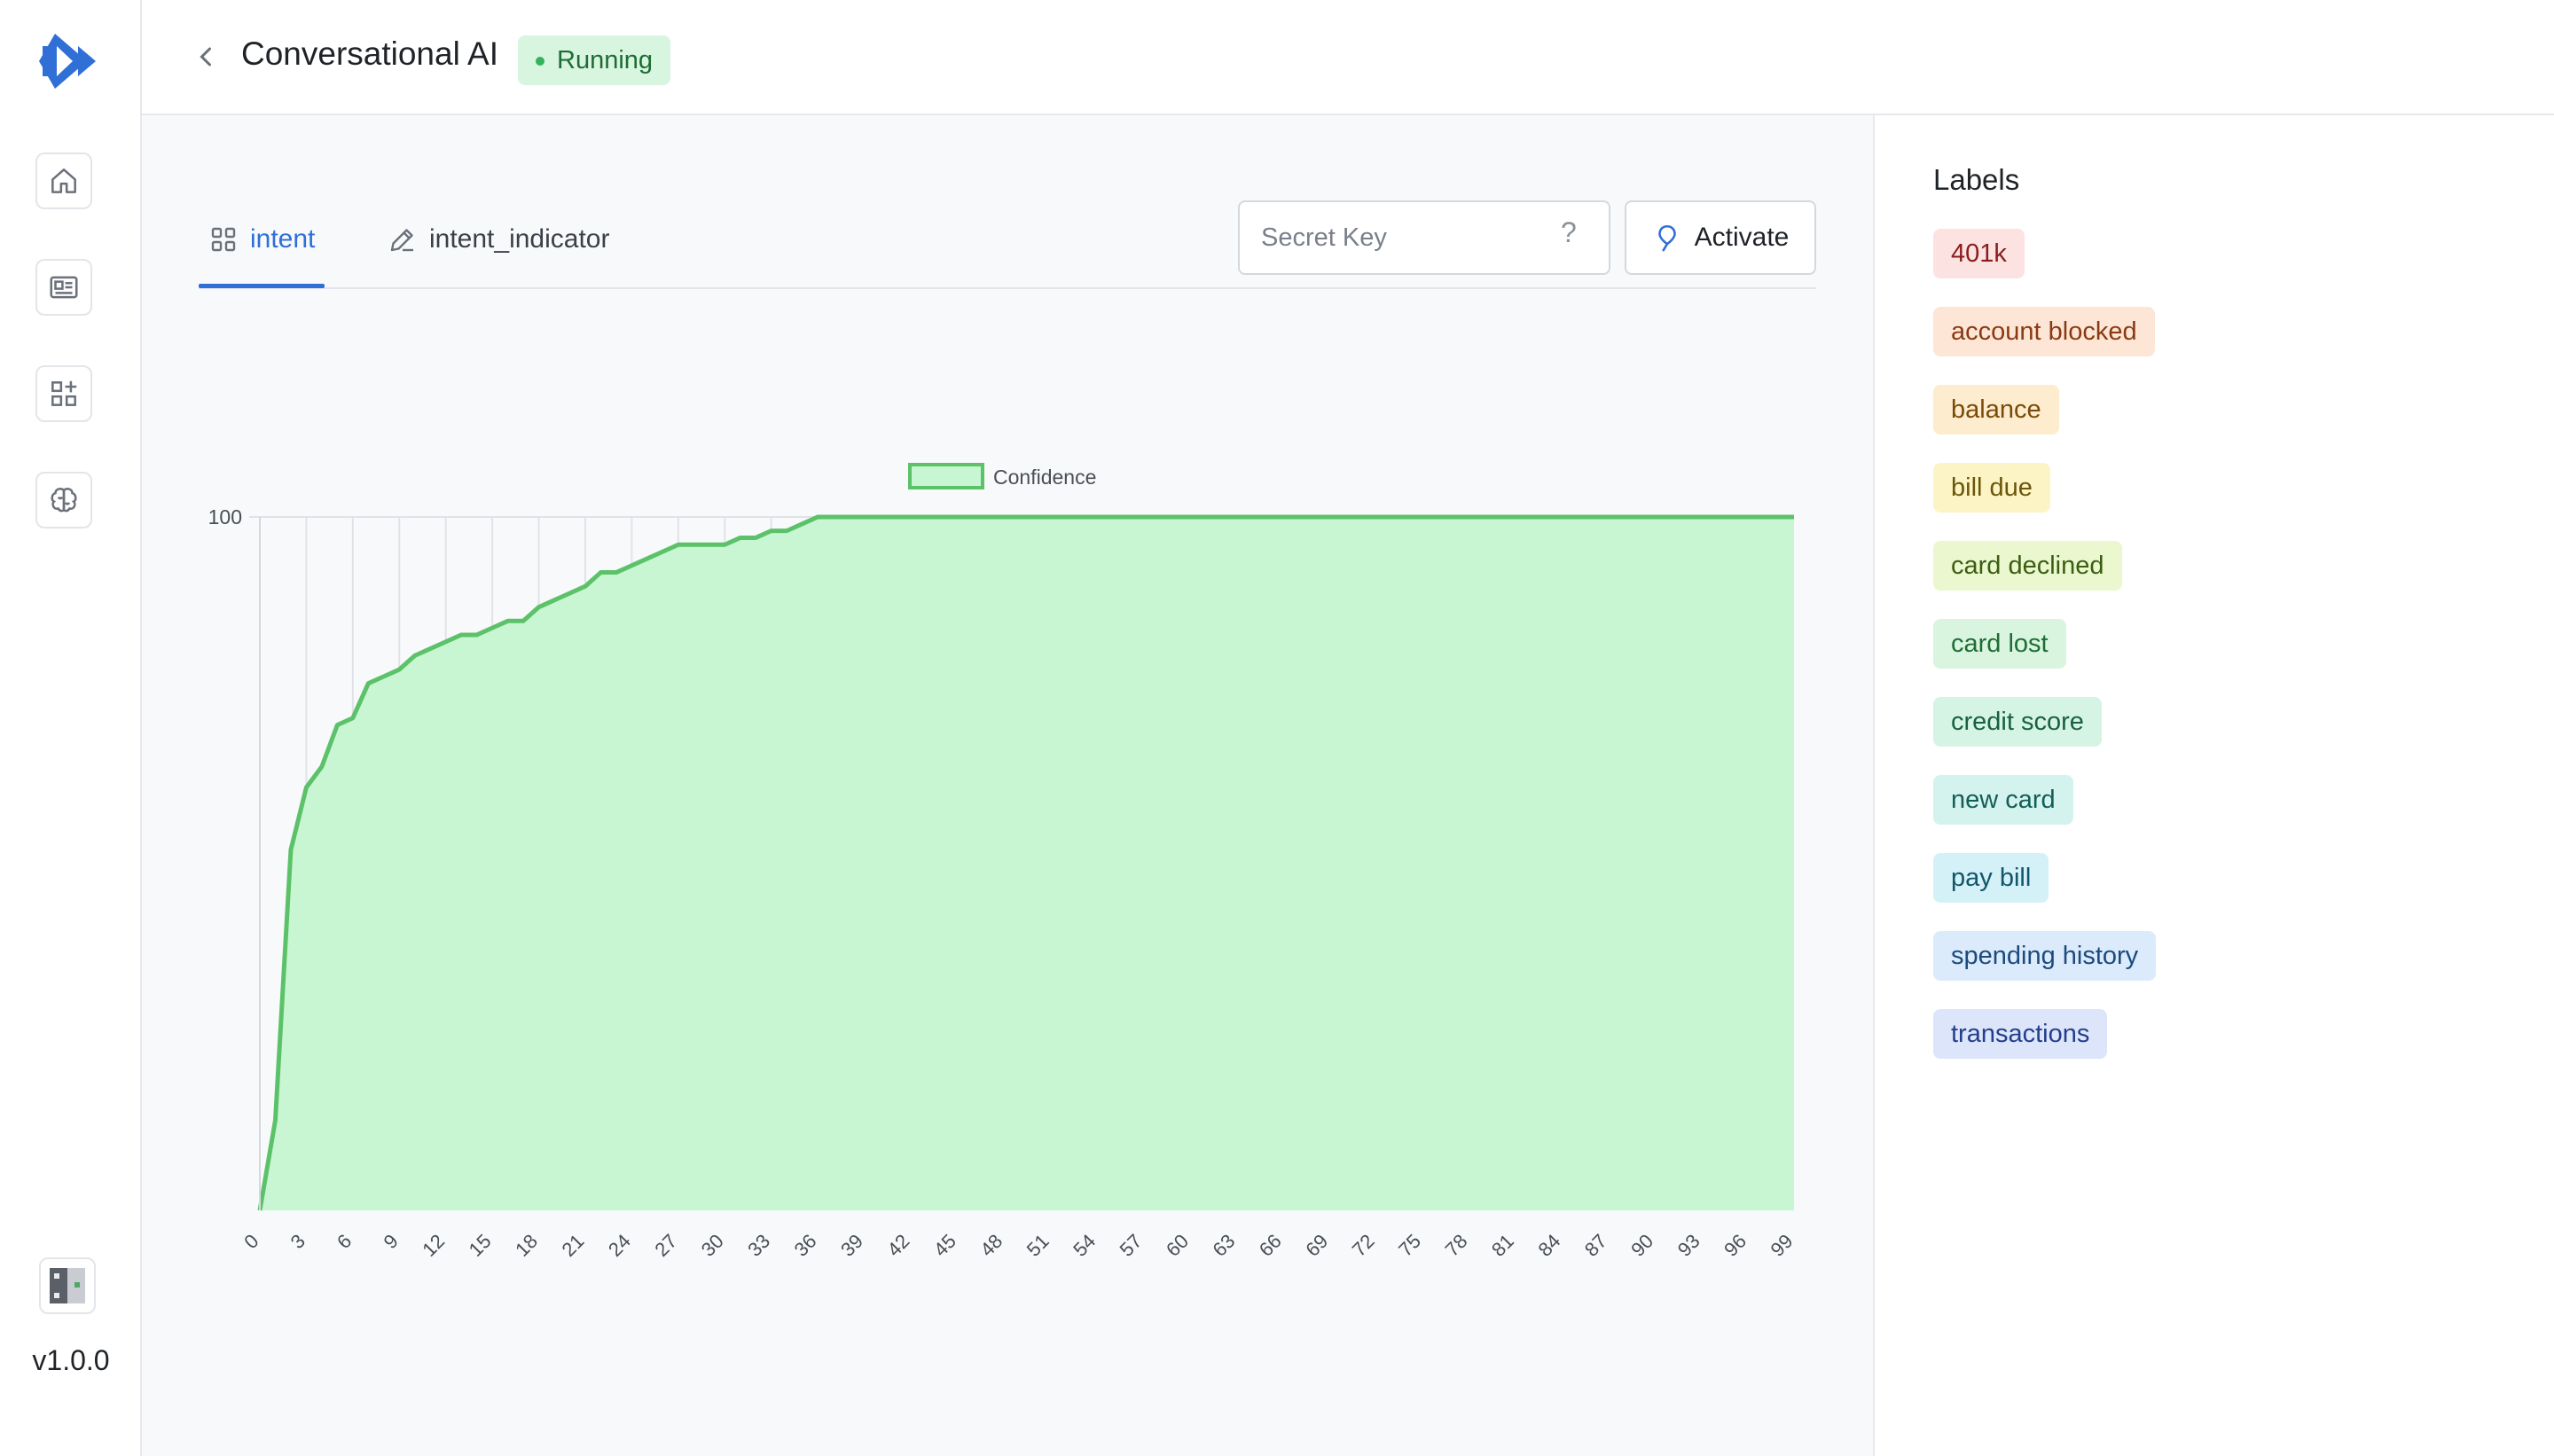 Image resolution: width=2554 pixels, height=1456 pixels. What do you see at coordinates (805, 1245) in the screenshot?
I see `x-tick-label: 36` at bounding box center [805, 1245].